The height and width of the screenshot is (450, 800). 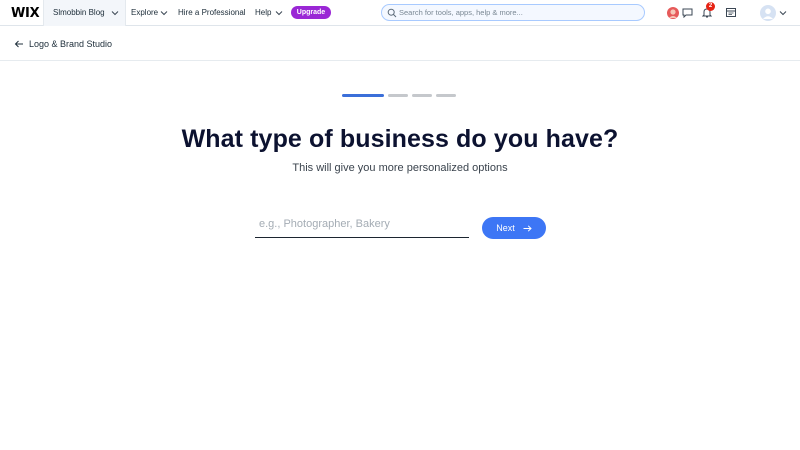 I want to click on search-icon, so click(x=392, y=13).